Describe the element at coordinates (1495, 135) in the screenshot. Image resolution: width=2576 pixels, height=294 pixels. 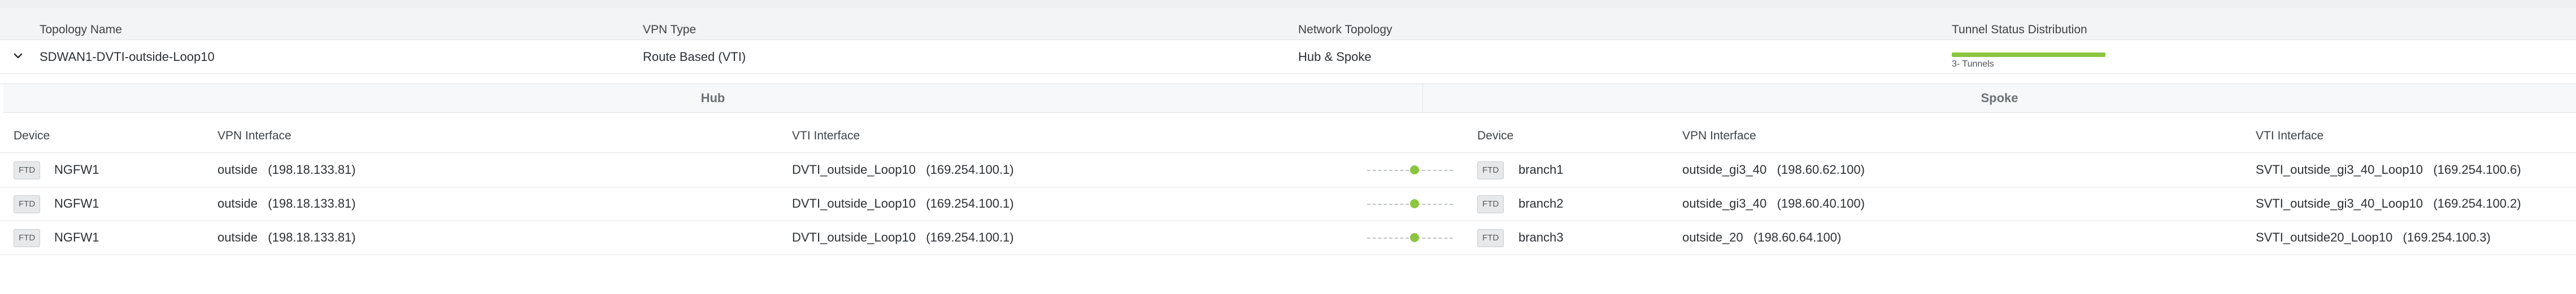
I see `spoke-device-header: Device` at that location.